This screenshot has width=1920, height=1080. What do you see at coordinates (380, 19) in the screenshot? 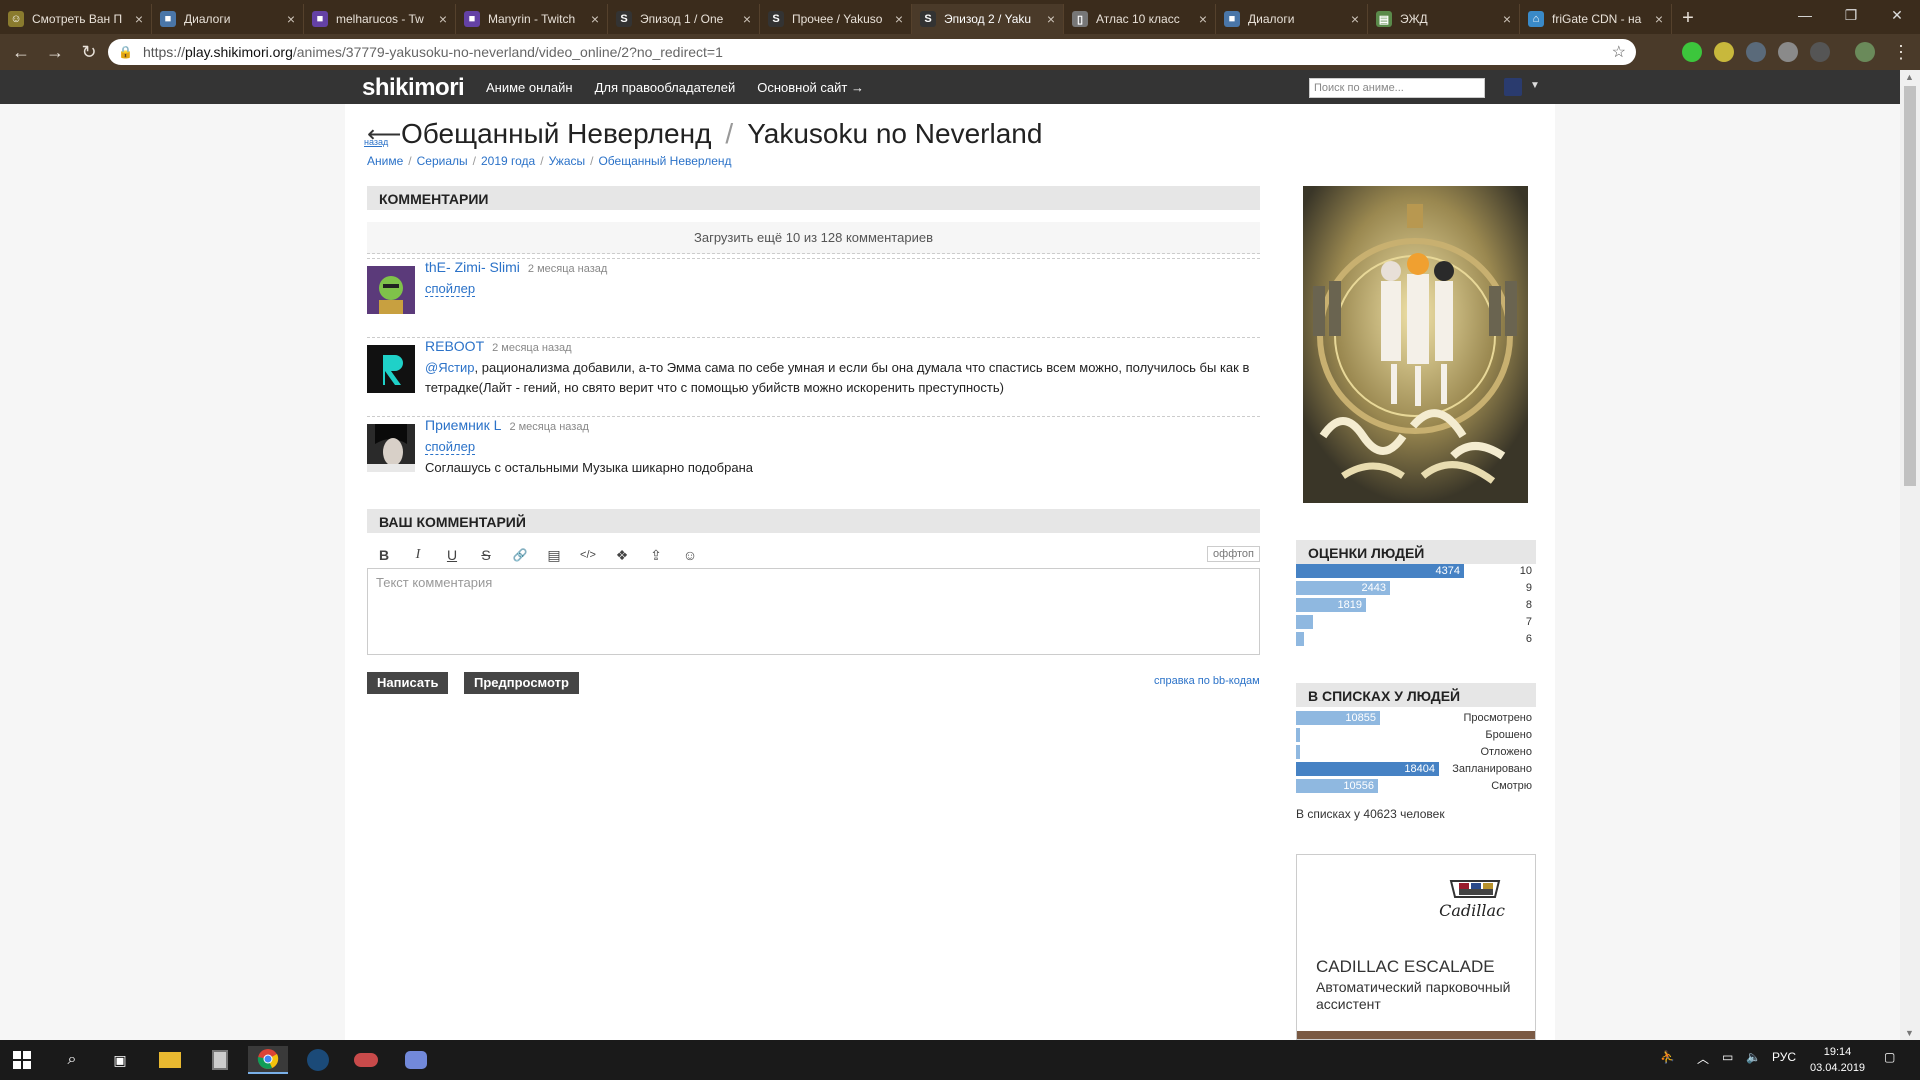
I see `browser-tab: ■ melharucos - Tw ×` at bounding box center [380, 19].